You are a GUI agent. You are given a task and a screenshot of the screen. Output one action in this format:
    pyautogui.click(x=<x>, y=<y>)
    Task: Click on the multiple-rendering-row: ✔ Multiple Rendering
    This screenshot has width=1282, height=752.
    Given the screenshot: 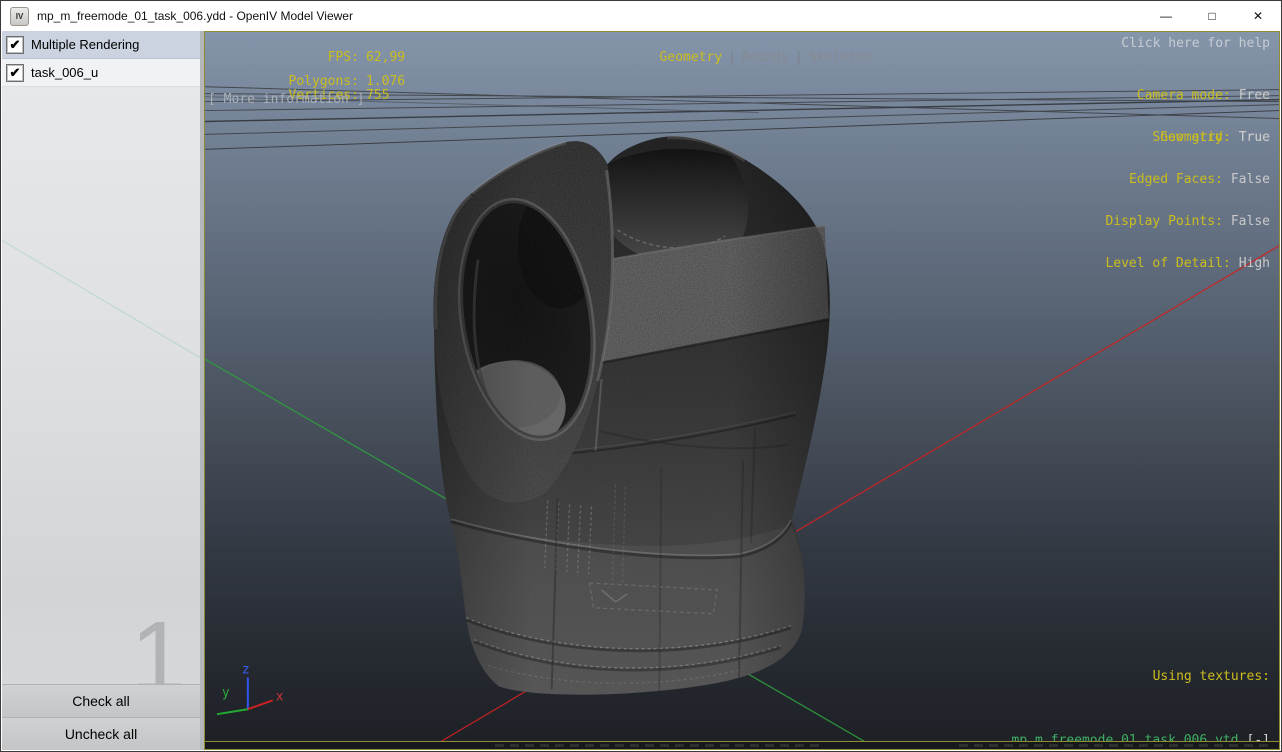 What is the action you would take?
    pyautogui.click(x=103, y=45)
    